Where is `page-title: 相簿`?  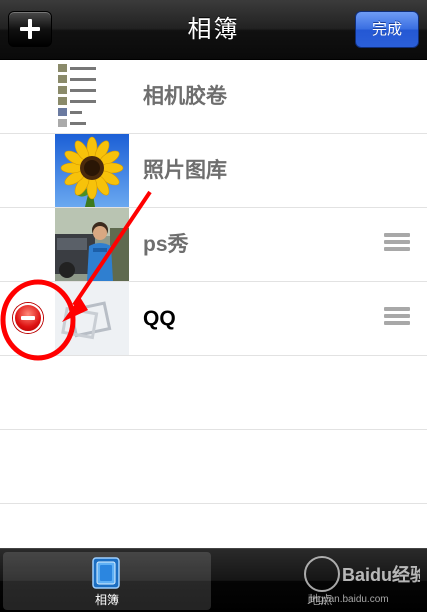
page-title: 相簿 is located at coordinates (213, 29).